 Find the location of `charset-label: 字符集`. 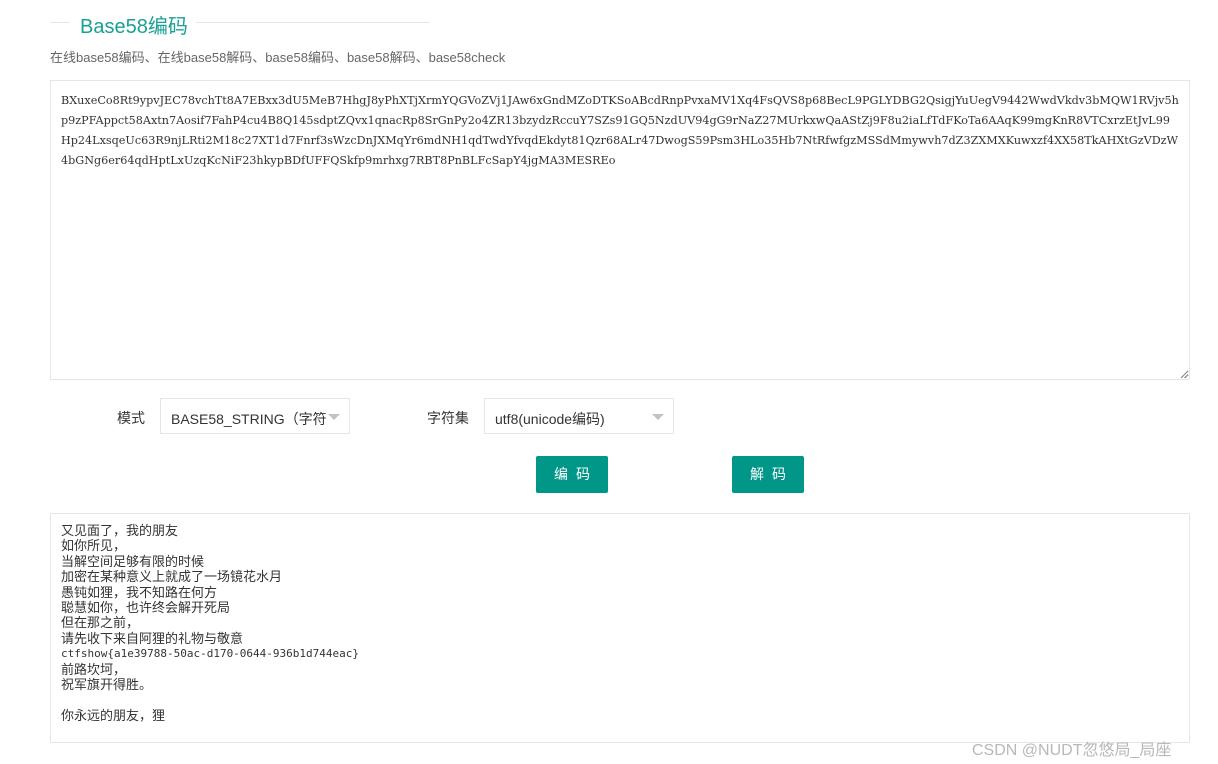

charset-label: 字符集 is located at coordinates (448, 418).